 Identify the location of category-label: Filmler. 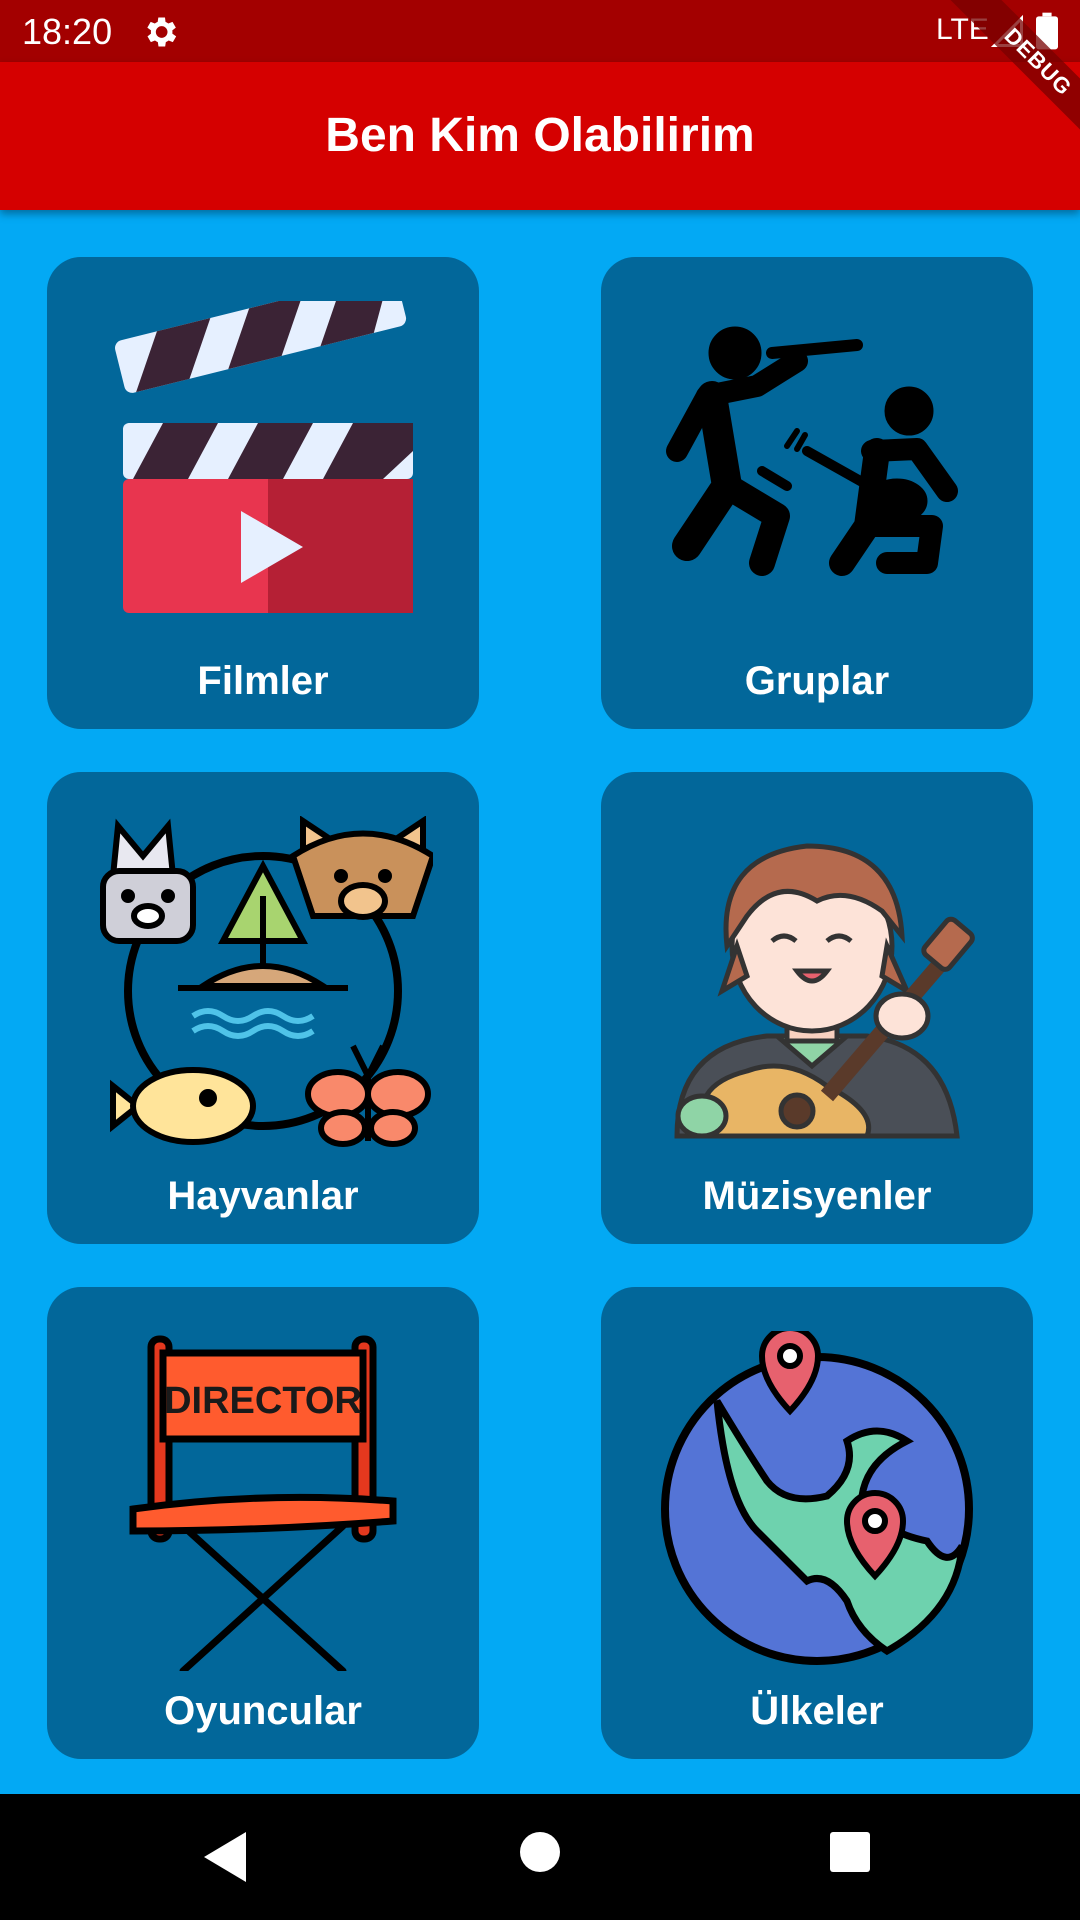
(263, 681).